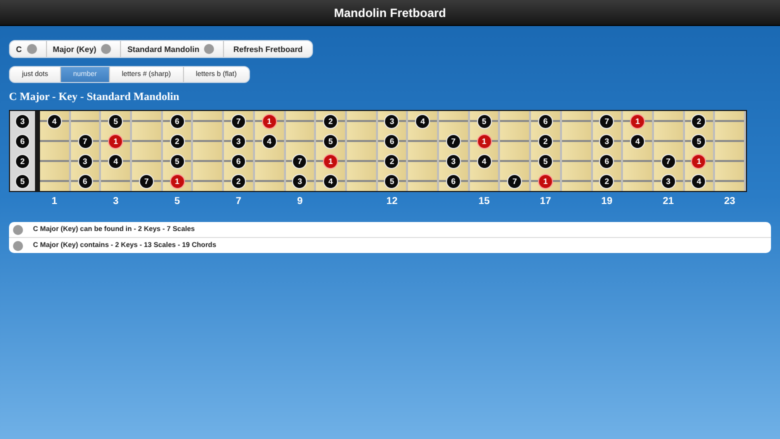 The height and width of the screenshot is (439, 780). Describe the element at coordinates (390, 13) in the screenshot. I see `window-title: Mandolin Fretboard` at that location.